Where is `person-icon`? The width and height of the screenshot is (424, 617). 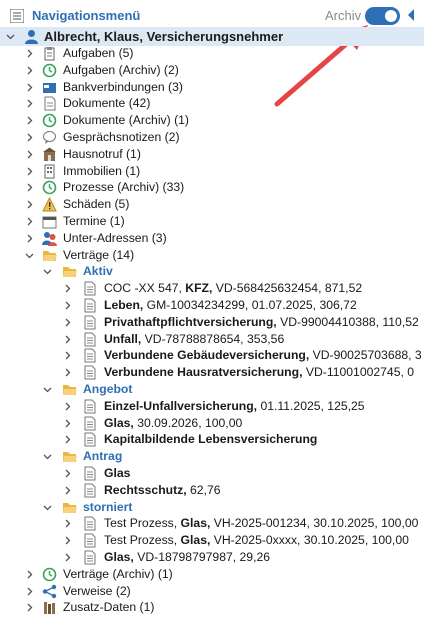 person-icon is located at coordinates (31, 37).